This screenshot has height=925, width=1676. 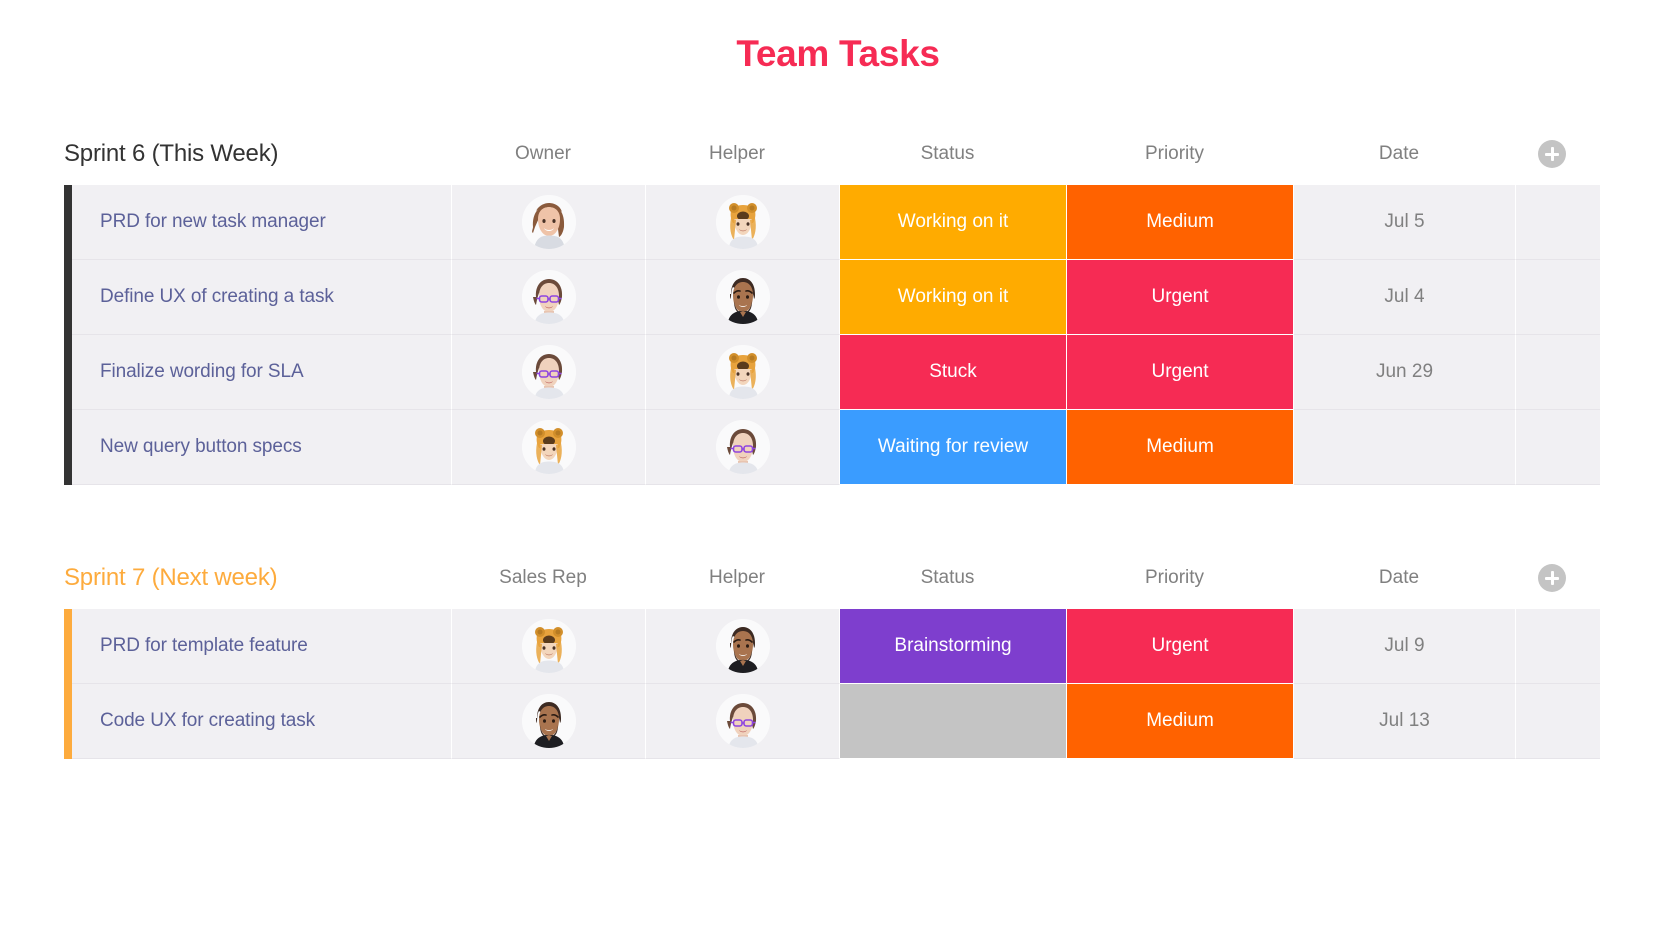 What do you see at coordinates (1405, 721) in the screenshot?
I see `date-cell: Jul 13` at bounding box center [1405, 721].